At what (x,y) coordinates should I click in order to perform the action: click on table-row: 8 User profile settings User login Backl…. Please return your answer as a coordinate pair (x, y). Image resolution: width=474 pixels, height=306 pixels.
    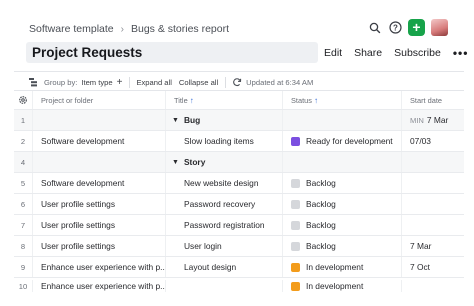
    Looking at the image, I should click on (239, 246).